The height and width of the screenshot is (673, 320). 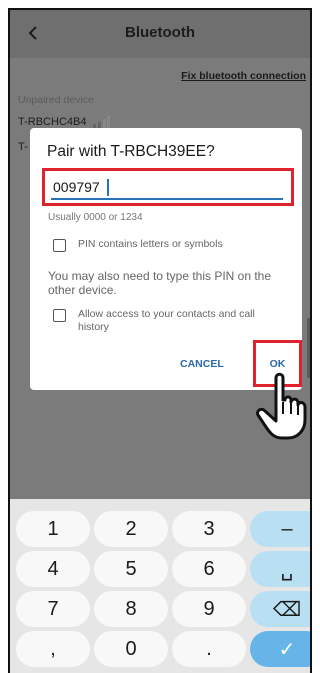 What do you see at coordinates (102, 122) in the screenshot?
I see `signal-icon` at bounding box center [102, 122].